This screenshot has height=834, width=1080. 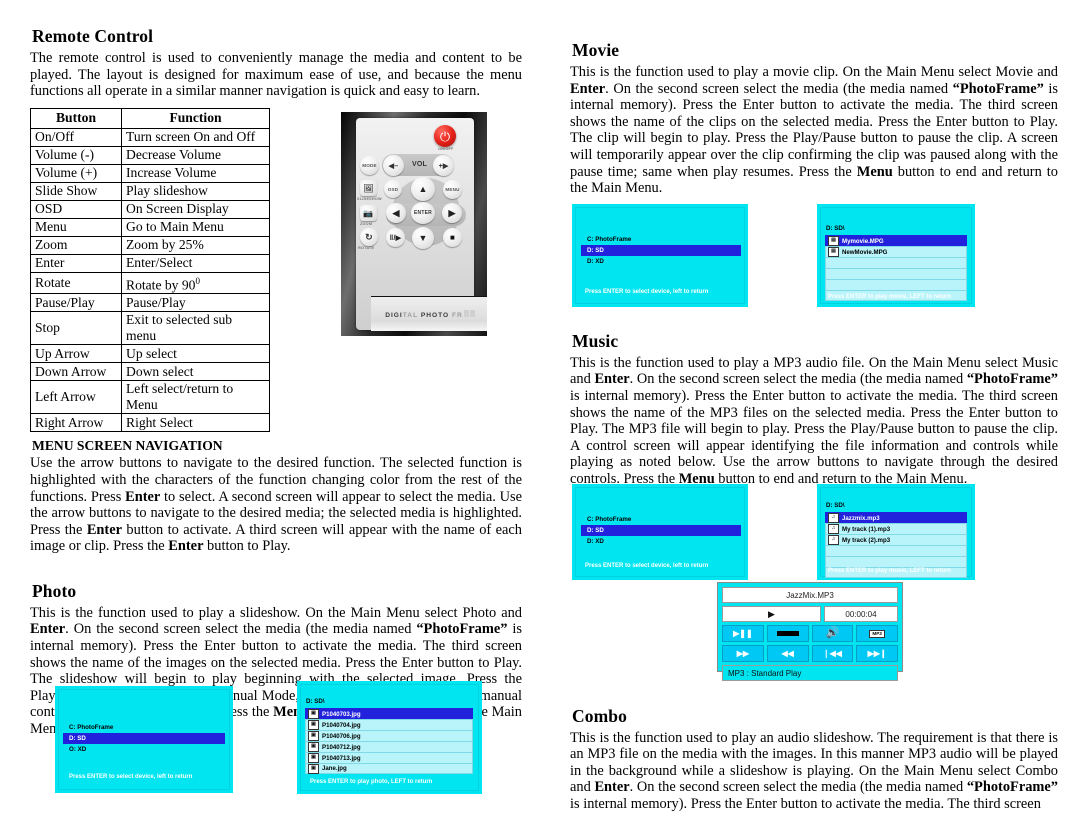 What do you see at coordinates (195, 423) in the screenshot?
I see `function-description-cell: Right Select` at bounding box center [195, 423].